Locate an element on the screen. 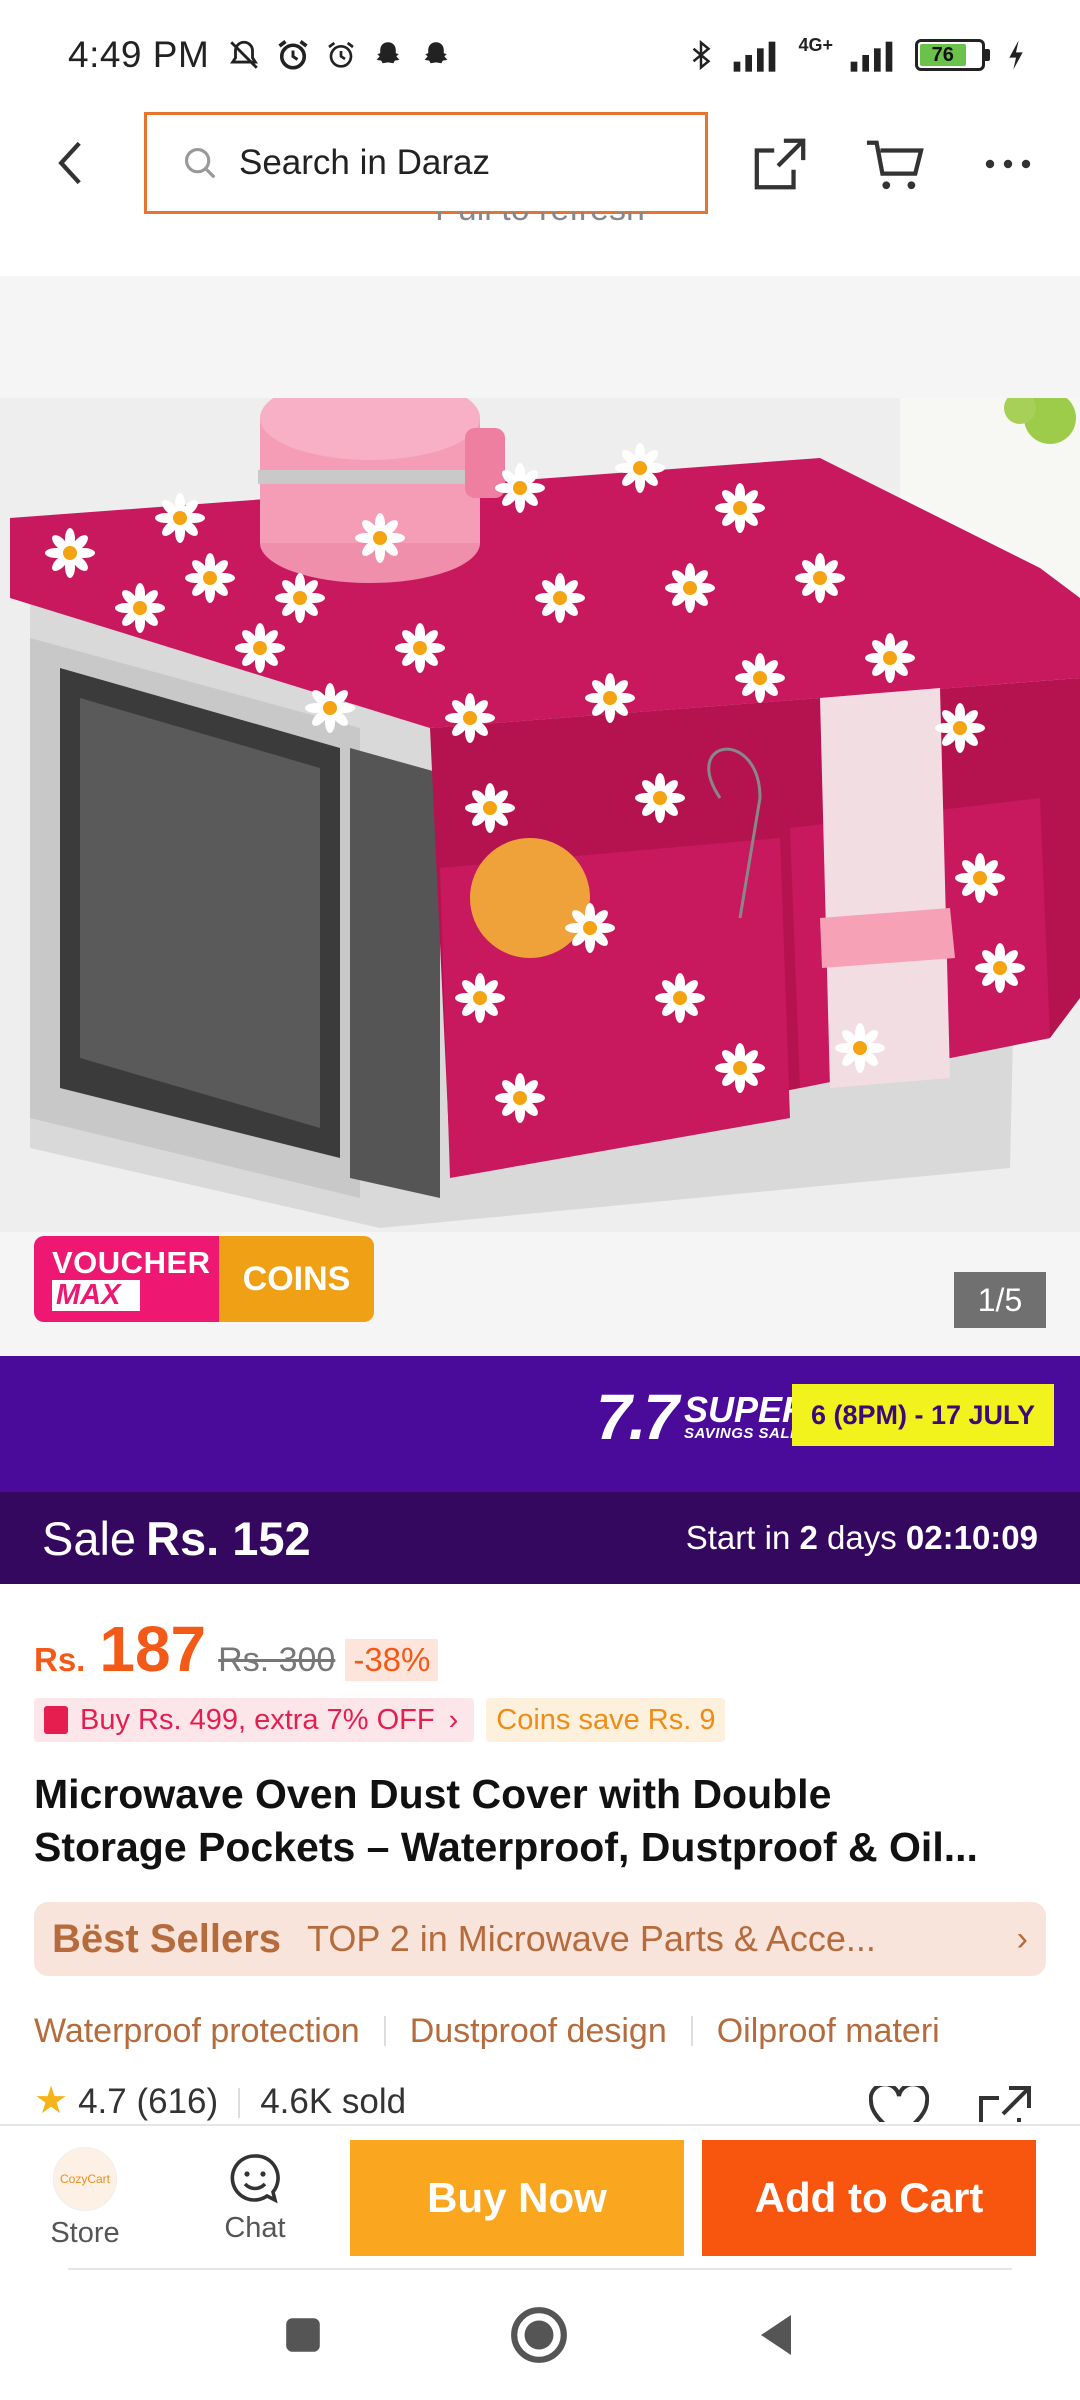 This screenshot has width=1080, height=2400. current-price: 187 is located at coordinates (153, 1649).